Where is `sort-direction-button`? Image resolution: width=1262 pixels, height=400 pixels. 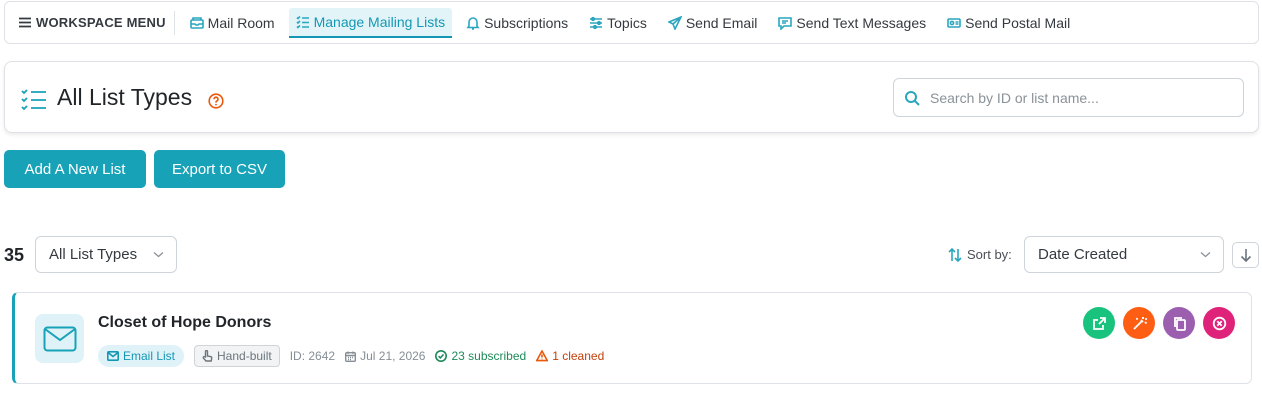
sort-direction-button is located at coordinates (1245, 255).